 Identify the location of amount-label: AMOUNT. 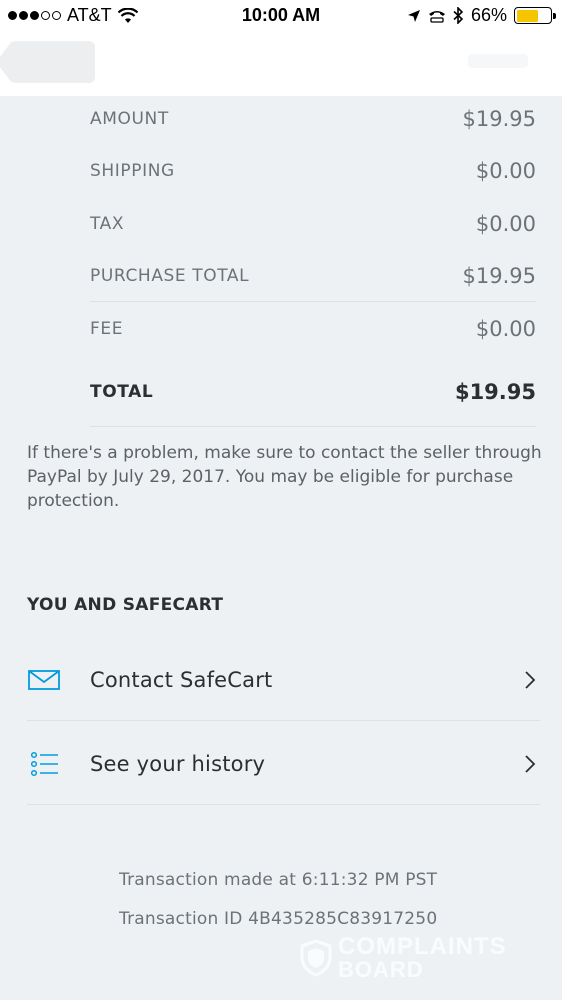
(129, 119).